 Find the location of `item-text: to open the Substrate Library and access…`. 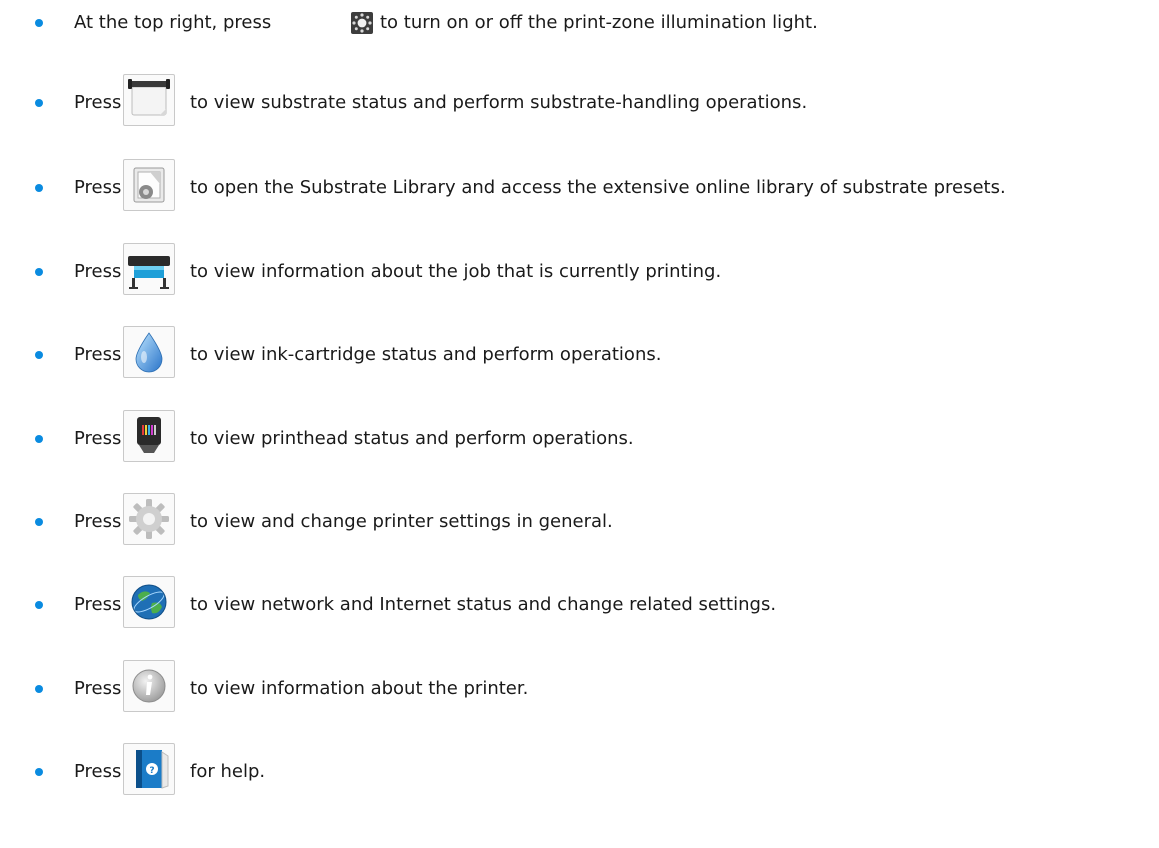

item-text: to open the Substrate Library and access… is located at coordinates (598, 187).